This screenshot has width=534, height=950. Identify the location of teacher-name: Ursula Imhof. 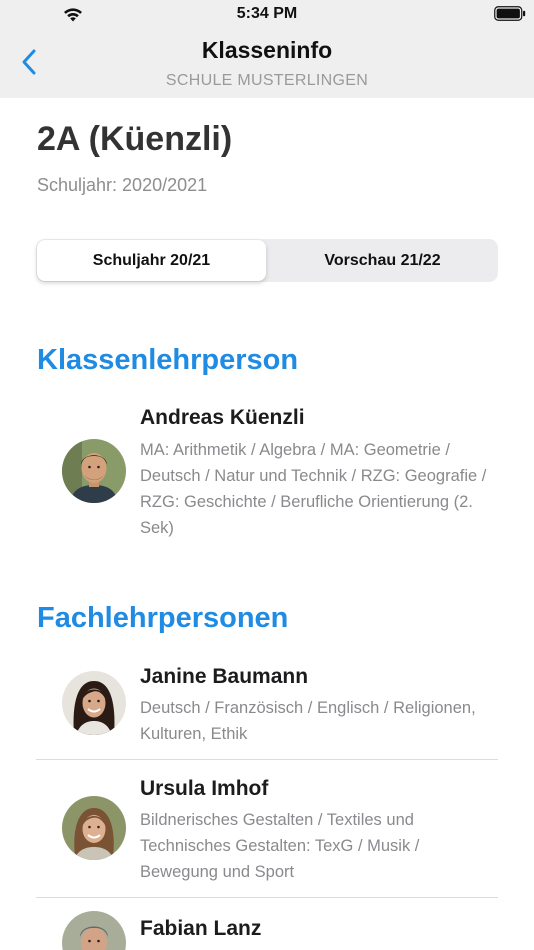
(204, 788).